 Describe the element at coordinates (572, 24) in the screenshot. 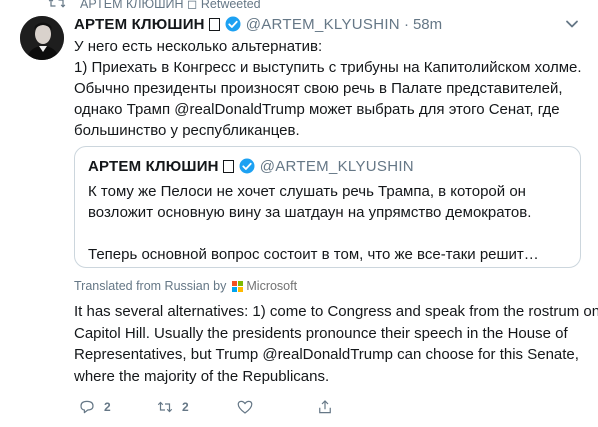

I see `chevron-down-icon` at that location.